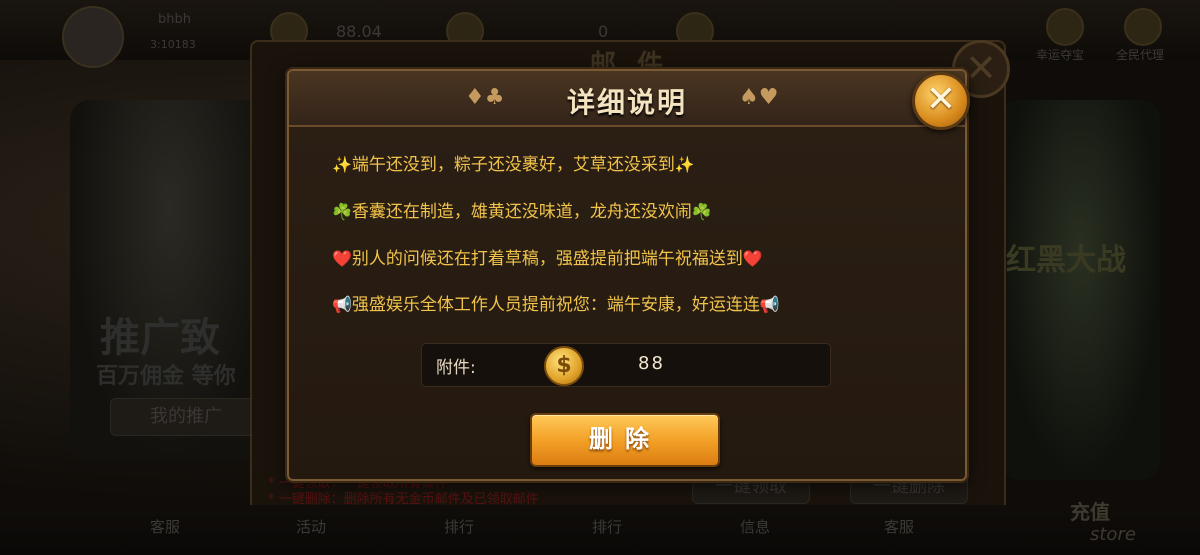 The height and width of the screenshot is (555, 1200). I want to click on my-promotion-button: 我的推广, so click(186, 417).